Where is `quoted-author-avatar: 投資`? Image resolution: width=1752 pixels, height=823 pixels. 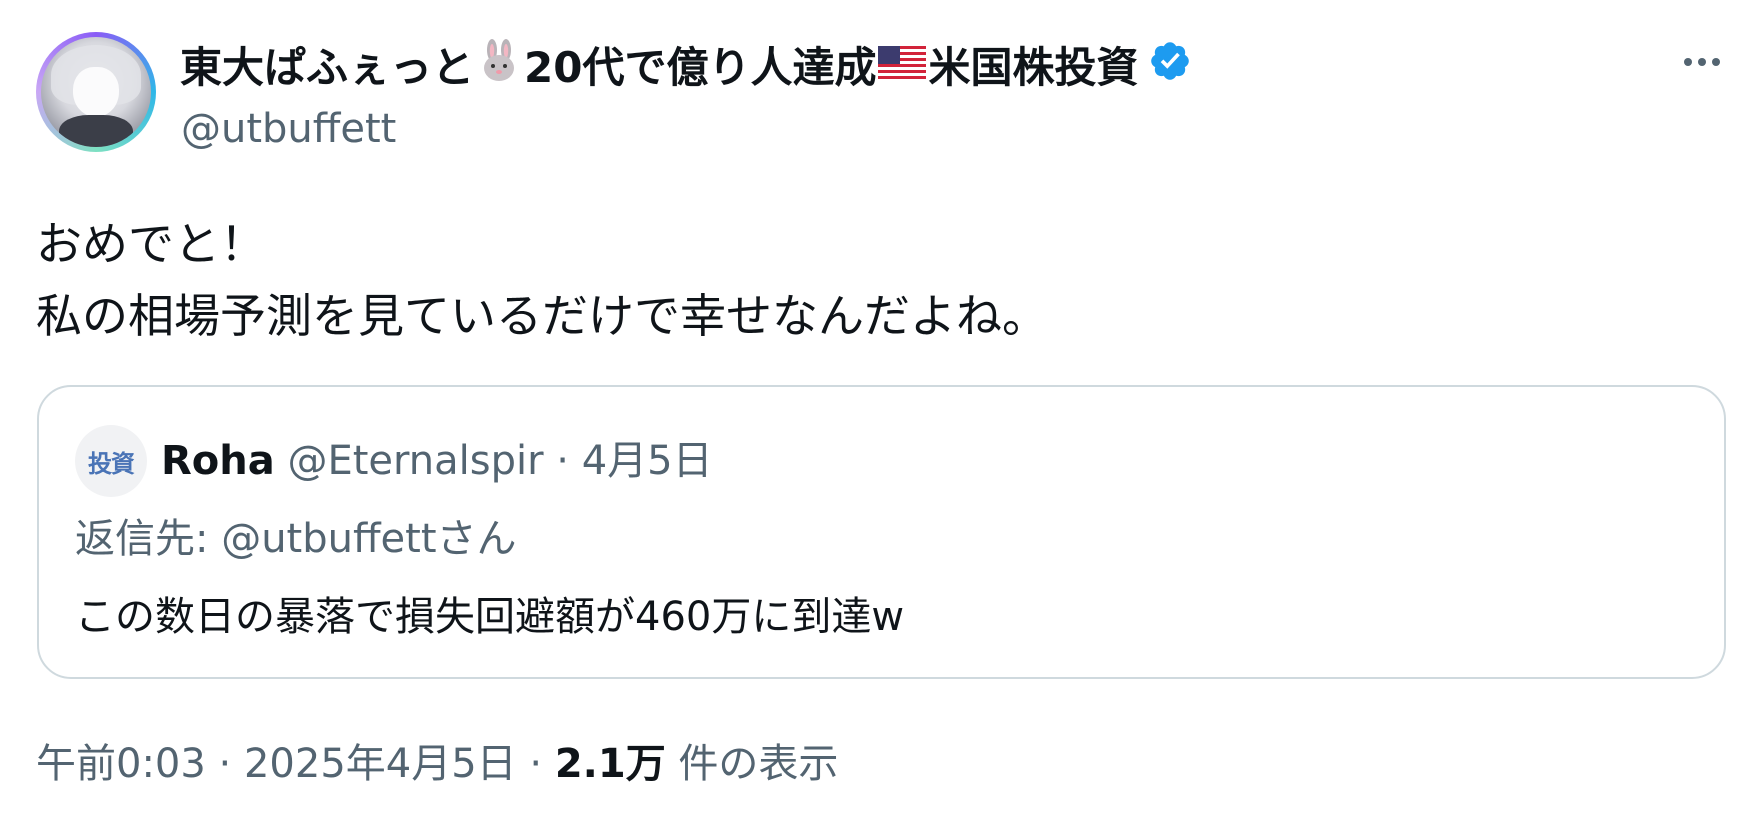 quoted-author-avatar: 投資 is located at coordinates (111, 461).